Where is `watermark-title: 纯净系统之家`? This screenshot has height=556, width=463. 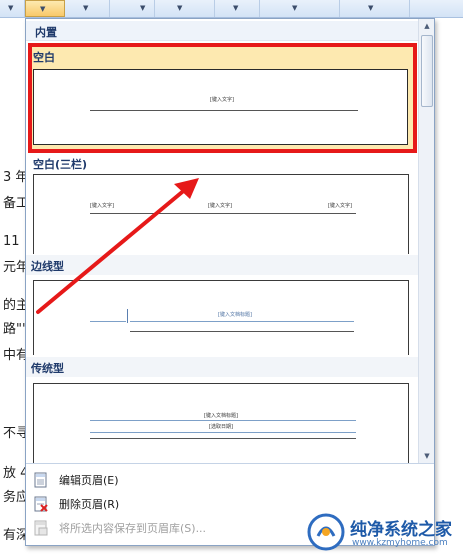
watermark-title: 纯净系统之家 is located at coordinates (401, 530).